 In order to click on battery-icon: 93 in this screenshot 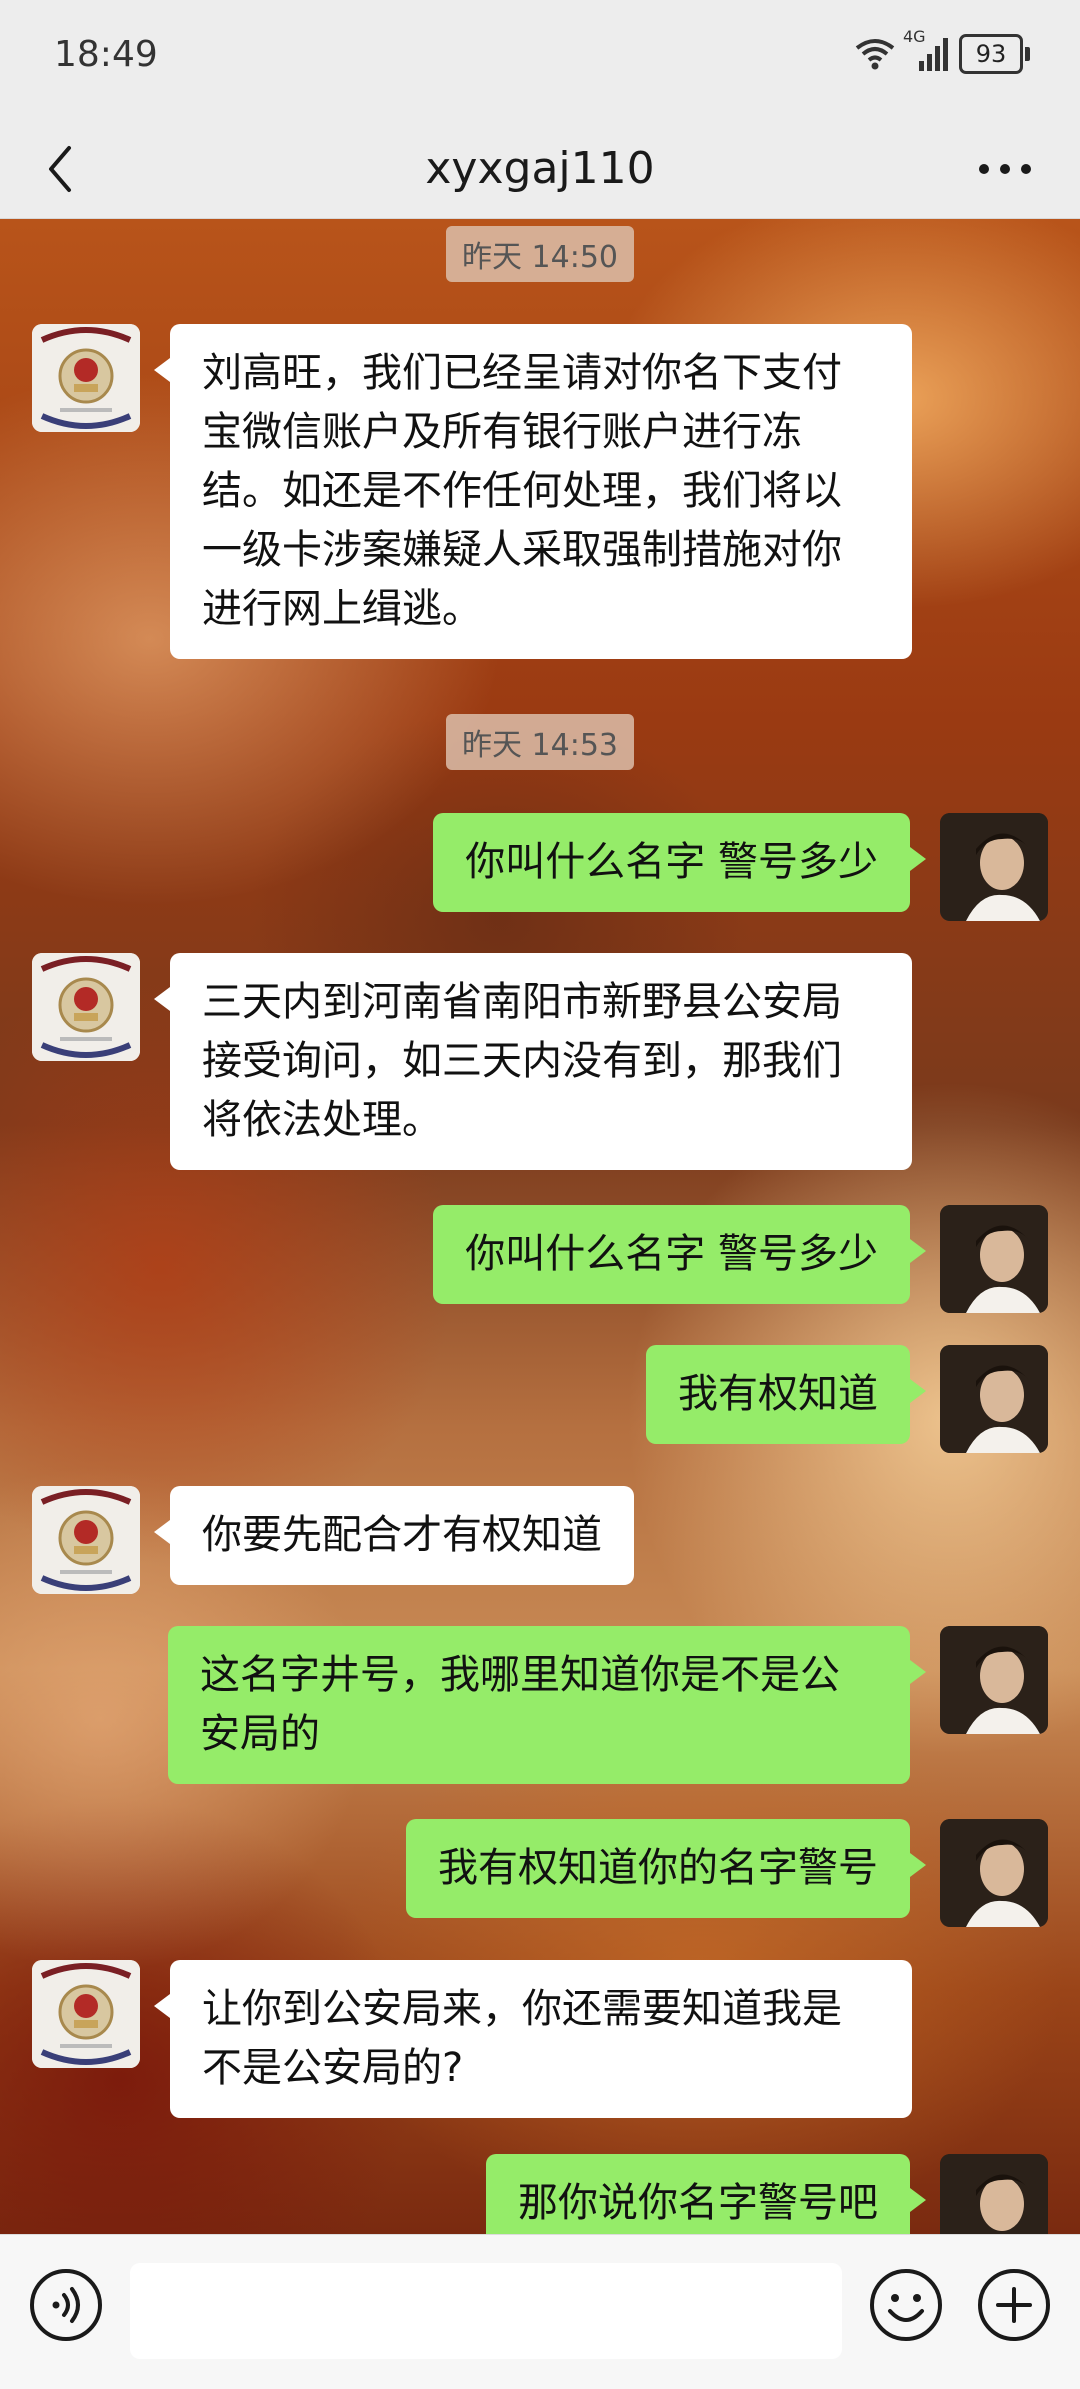, I will do `click(994, 54)`.